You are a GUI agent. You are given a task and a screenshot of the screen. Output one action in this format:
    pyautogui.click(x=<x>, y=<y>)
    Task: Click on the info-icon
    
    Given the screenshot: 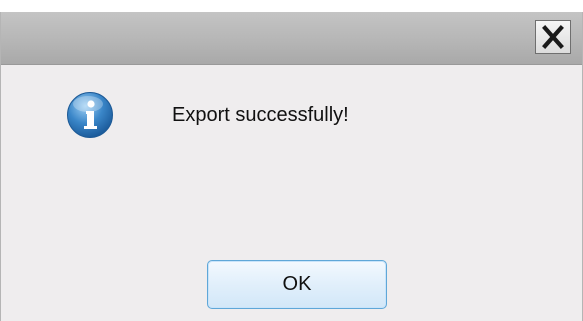 What is the action you would take?
    pyautogui.click(x=90, y=115)
    